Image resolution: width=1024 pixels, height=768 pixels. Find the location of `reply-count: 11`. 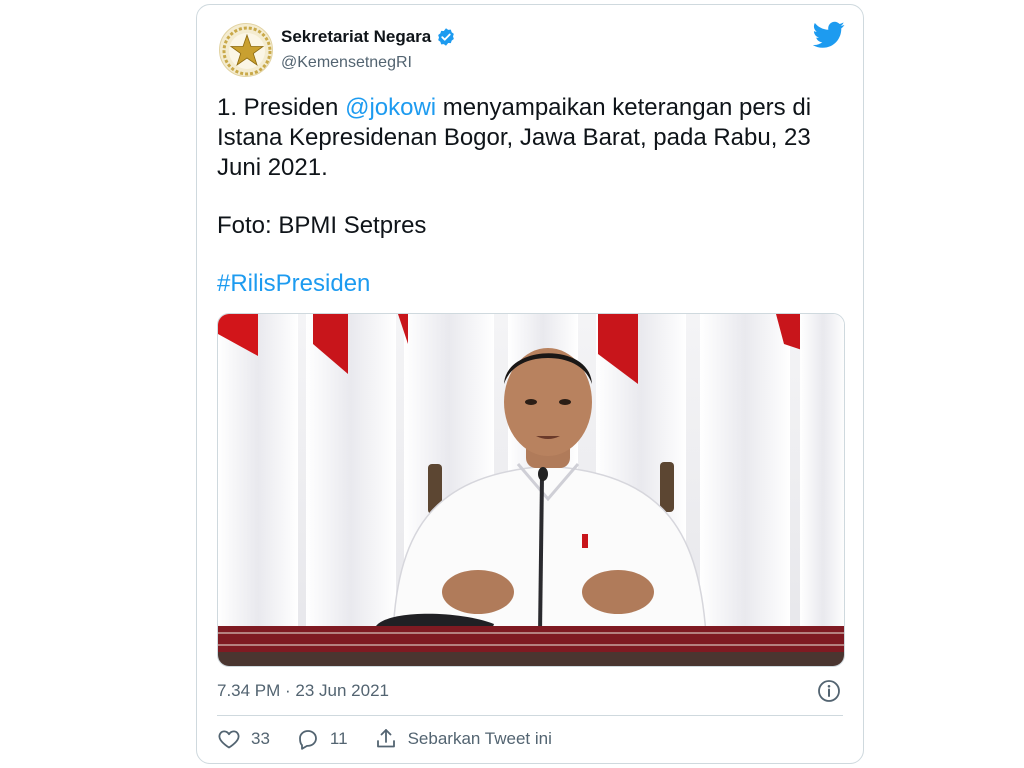

reply-count: 11 is located at coordinates (338, 738).